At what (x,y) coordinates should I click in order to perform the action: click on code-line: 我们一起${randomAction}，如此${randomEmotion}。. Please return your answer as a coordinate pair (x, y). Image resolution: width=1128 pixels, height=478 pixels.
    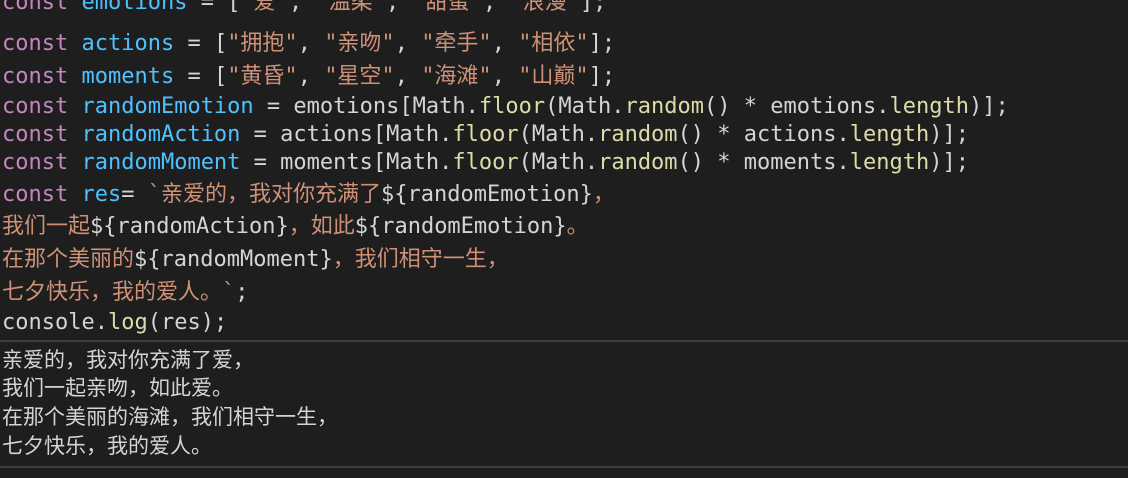
    Looking at the image, I should click on (295, 227).